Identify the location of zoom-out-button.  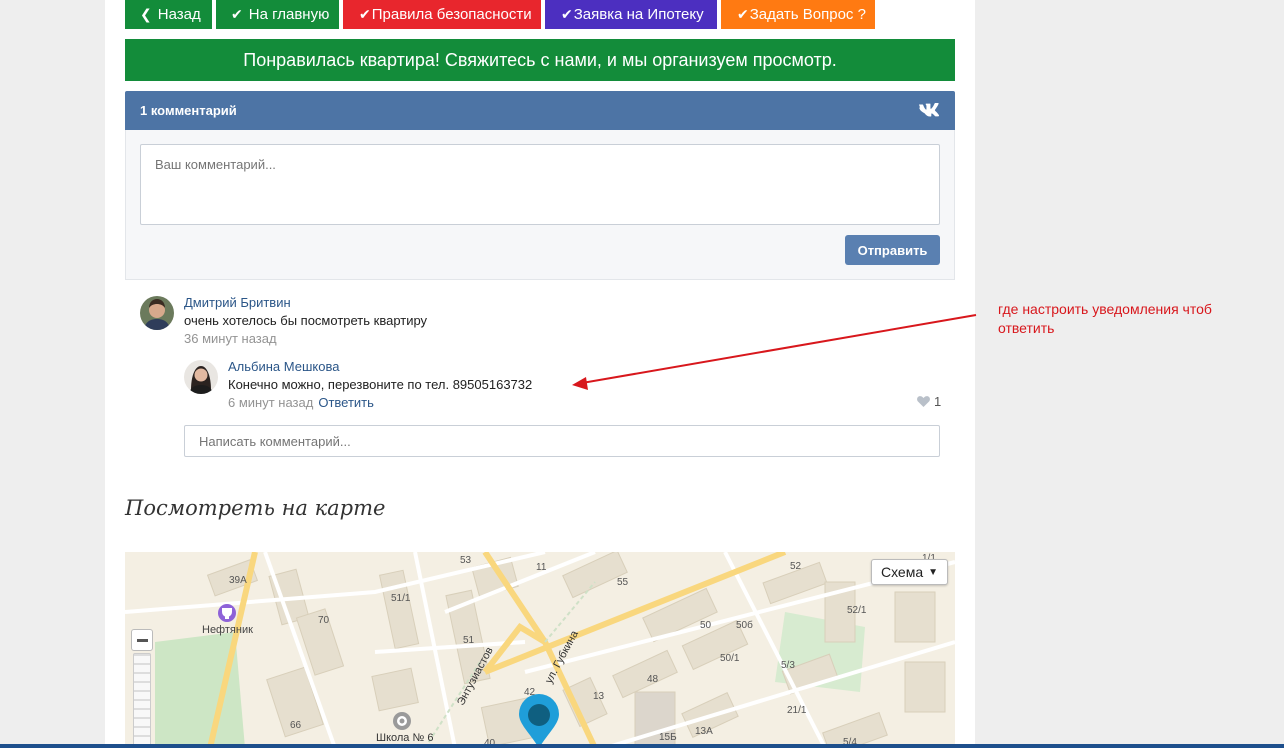
(142, 640).